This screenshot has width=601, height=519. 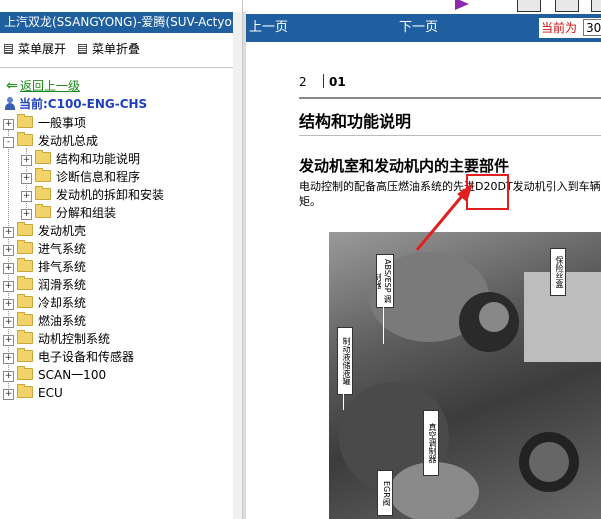 I want to click on tree-item-label: ECU, so click(x=50, y=393).